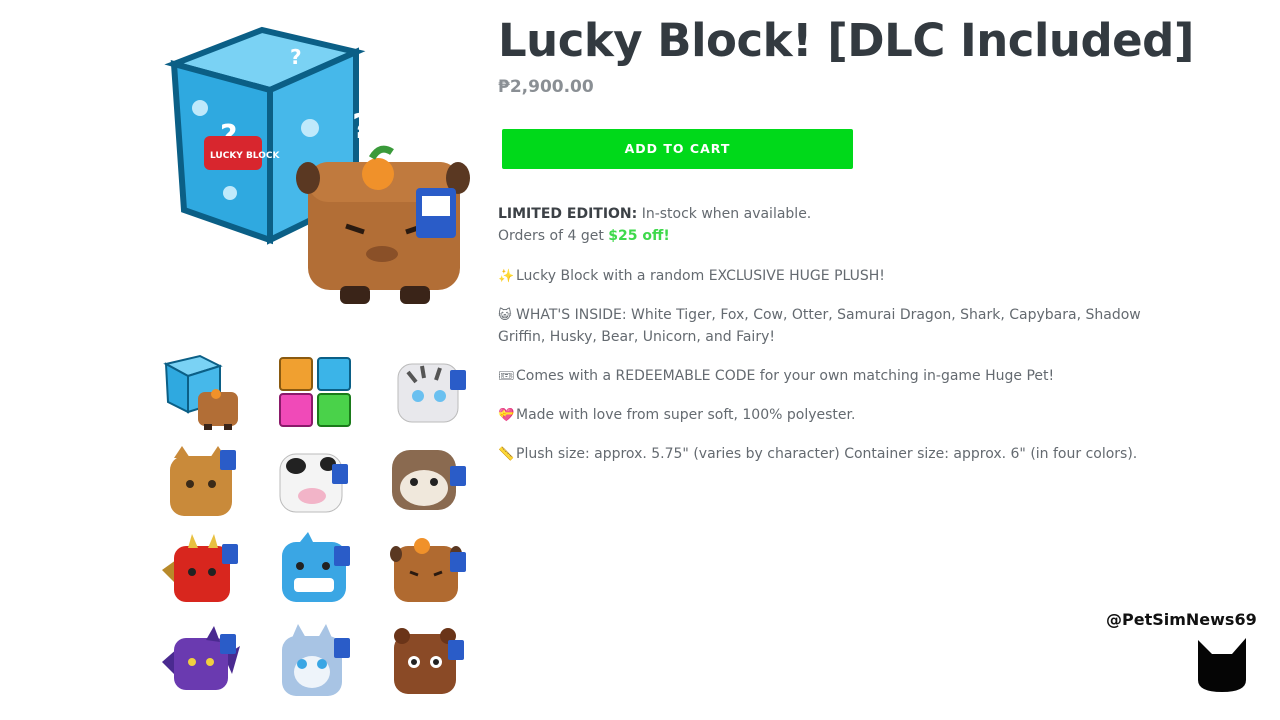  I want to click on white-tiger-thumb, so click(431, 394).